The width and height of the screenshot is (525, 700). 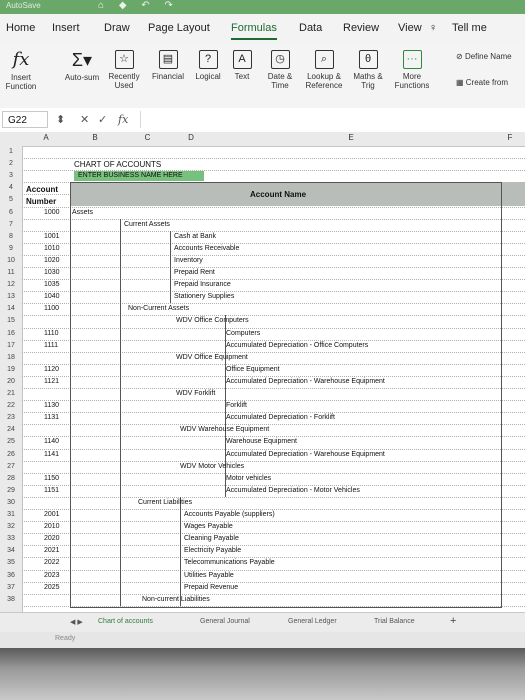 I want to click on account-number: 1100, so click(x=51, y=308).